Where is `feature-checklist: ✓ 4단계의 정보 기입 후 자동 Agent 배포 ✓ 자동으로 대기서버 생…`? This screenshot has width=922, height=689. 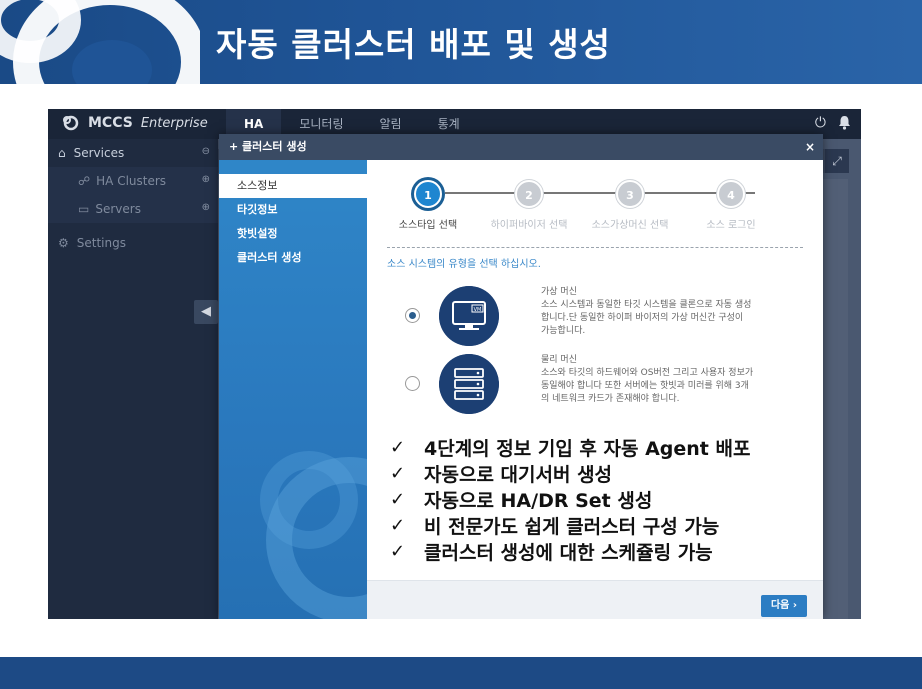
feature-checklist: ✓ 4단계의 정보 기입 후 자동 Agent 배포 ✓ 자동으로 대기서버 생… is located at coordinates (600, 499).